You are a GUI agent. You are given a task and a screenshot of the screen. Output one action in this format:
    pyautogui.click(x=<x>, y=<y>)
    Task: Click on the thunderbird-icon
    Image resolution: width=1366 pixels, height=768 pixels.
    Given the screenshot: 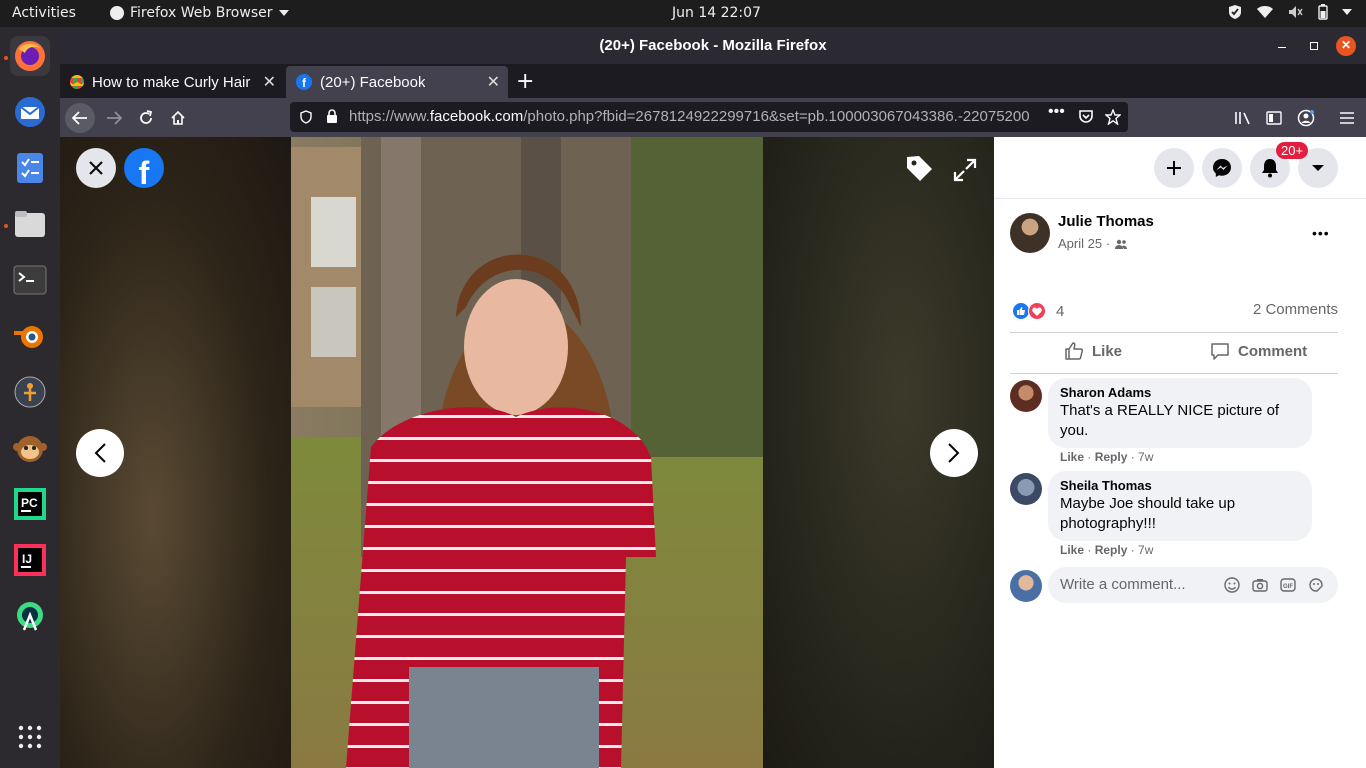 What is the action you would take?
    pyautogui.click(x=30, y=112)
    